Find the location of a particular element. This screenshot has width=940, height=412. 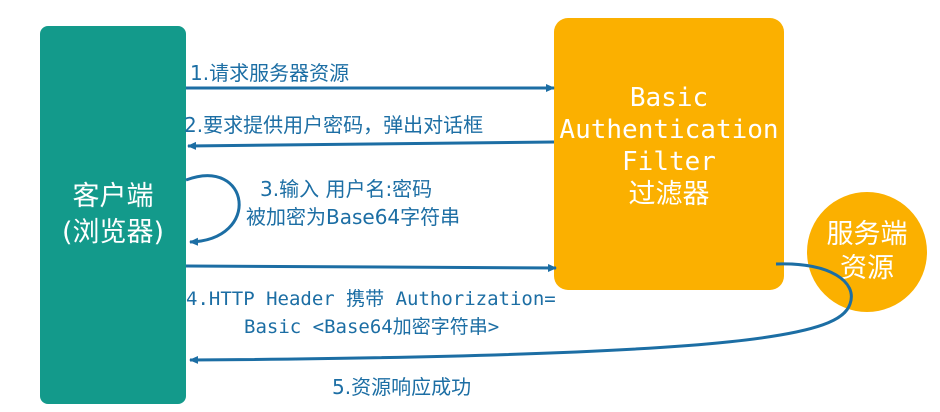

step-2-label: 2.要求提供用户密码，弹出对话框 is located at coordinates (334, 125).